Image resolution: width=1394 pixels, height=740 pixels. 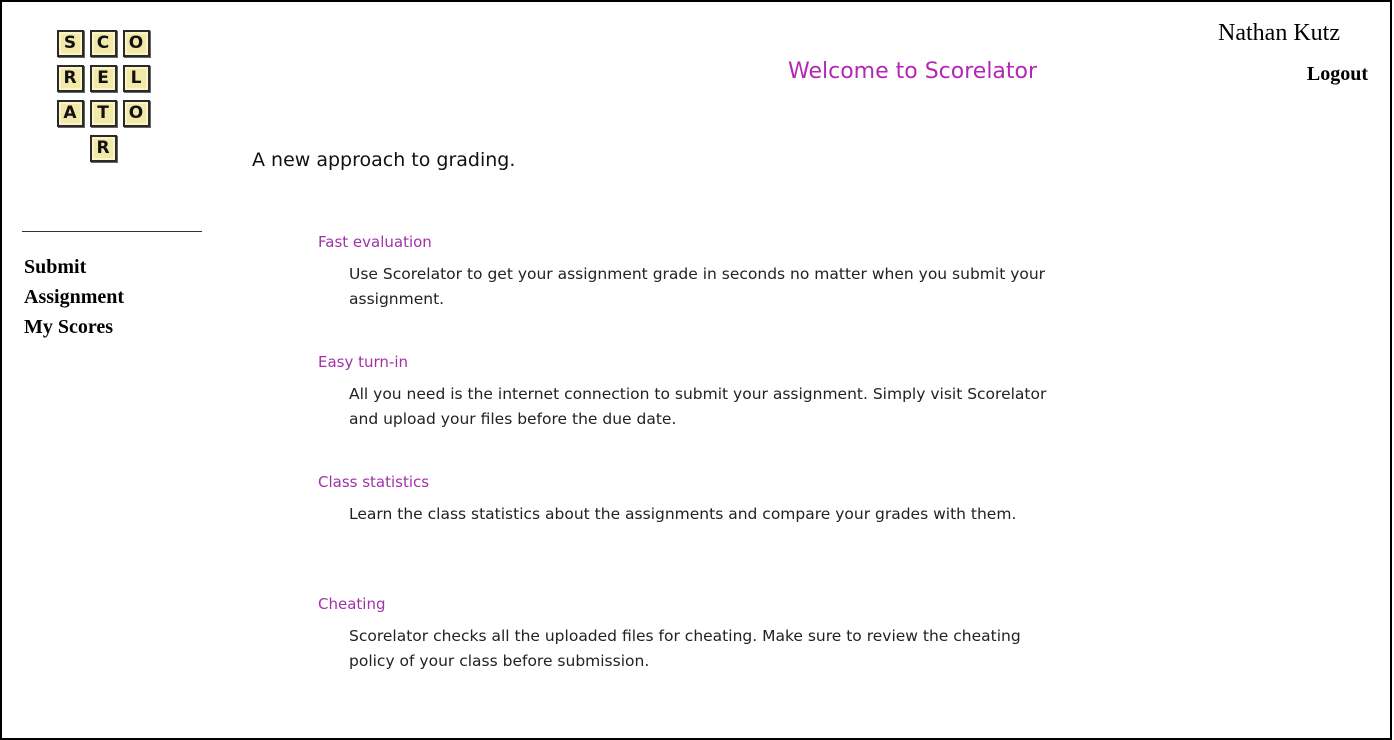 What do you see at coordinates (70, 43) in the screenshot?
I see `logo-tile: S` at bounding box center [70, 43].